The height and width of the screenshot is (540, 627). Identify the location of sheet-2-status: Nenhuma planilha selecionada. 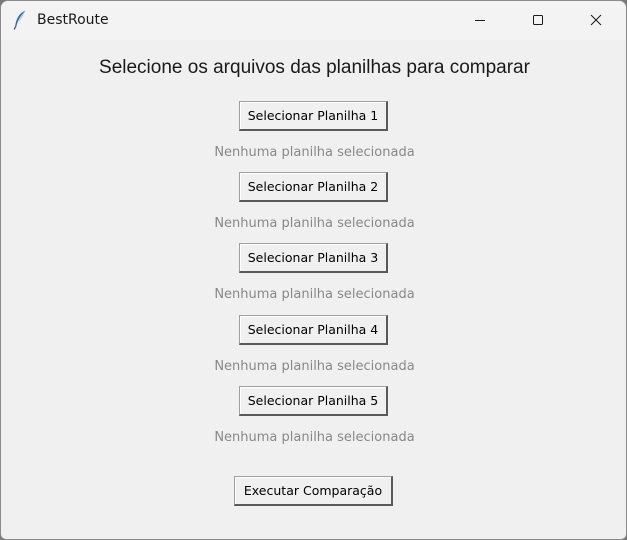
(314, 223).